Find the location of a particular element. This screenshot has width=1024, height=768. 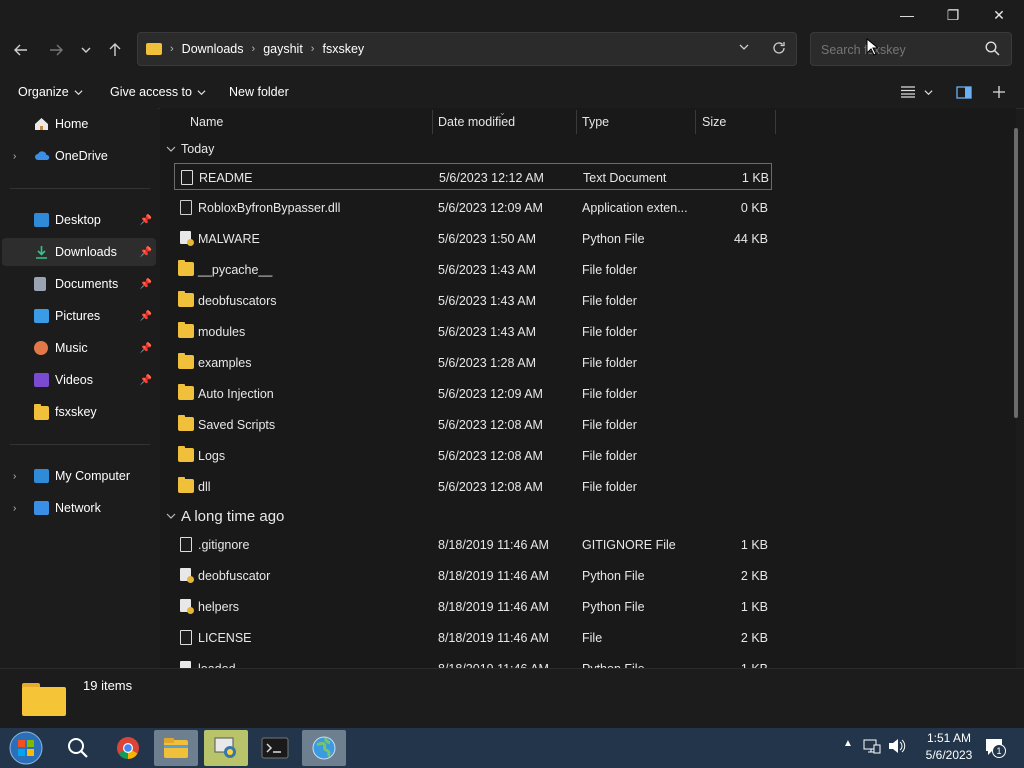

notification-center-button: 1 is located at coordinates (995, 748).